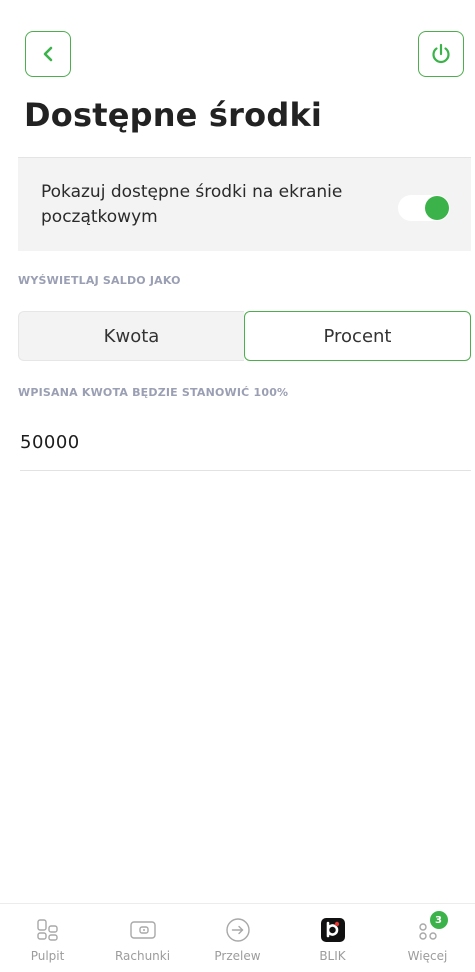  I want to click on toggle-knob, so click(437, 208).